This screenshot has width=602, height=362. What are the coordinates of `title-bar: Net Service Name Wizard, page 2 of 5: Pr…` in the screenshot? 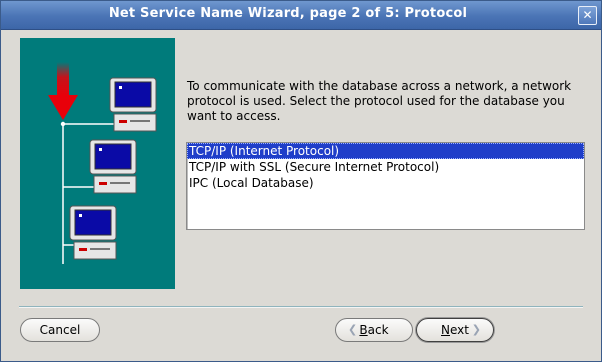 It's located at (301, 15).